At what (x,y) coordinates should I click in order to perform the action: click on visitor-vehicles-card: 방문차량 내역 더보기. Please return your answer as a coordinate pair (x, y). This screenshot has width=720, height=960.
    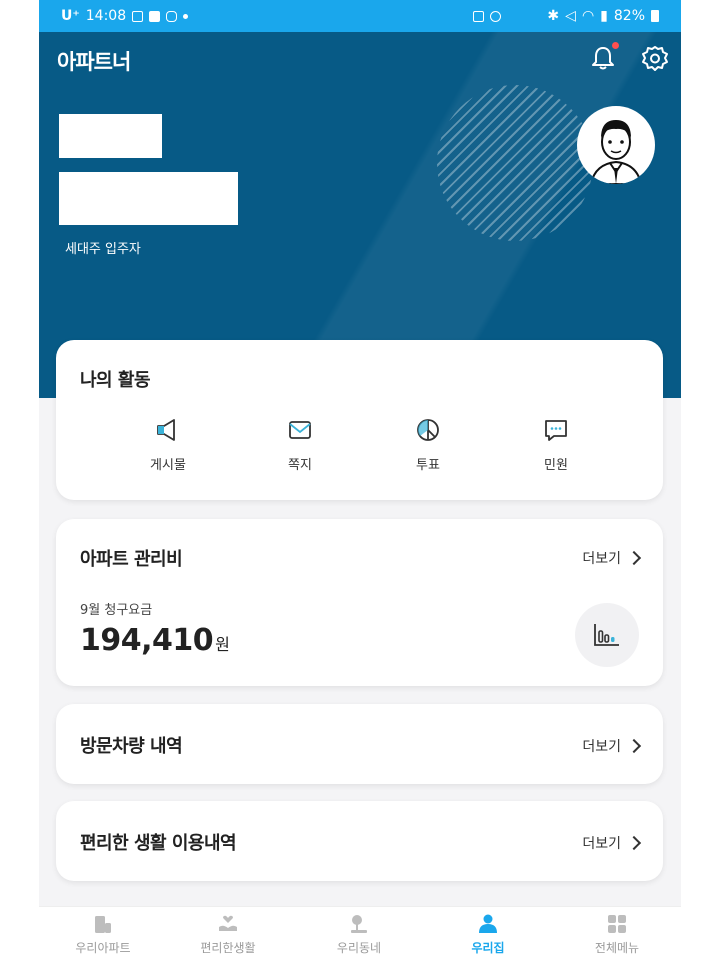
    Looking at the image, I should click on (359, 744).